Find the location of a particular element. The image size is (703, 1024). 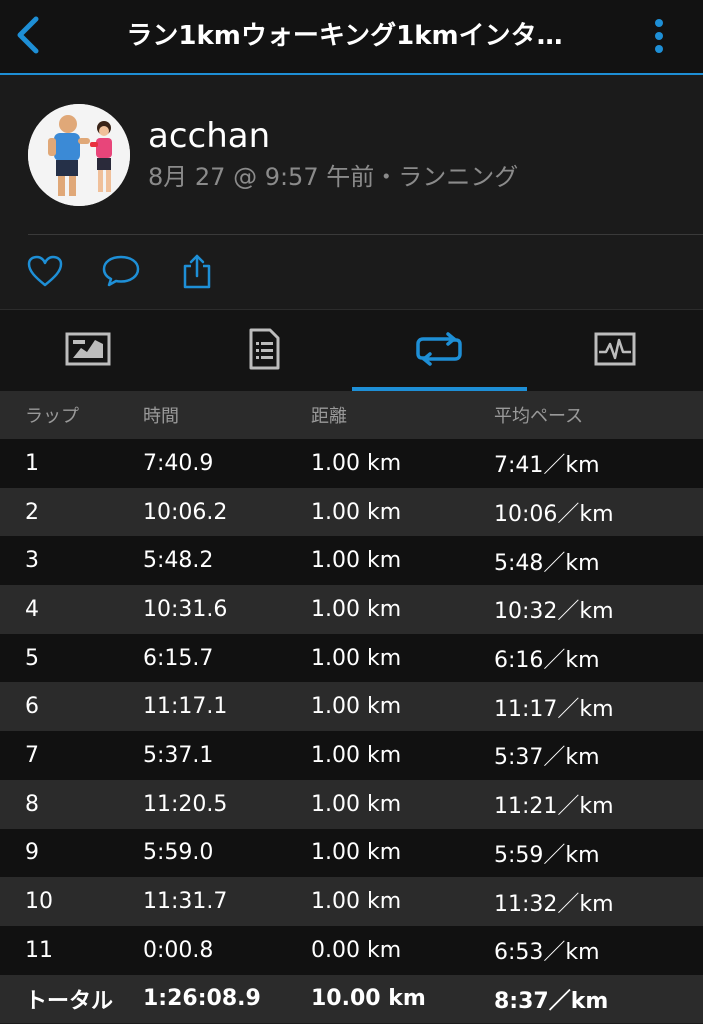

table-row: 1 7:40.9 1.00 km 7:41／km is located at coordinates (351, 463).